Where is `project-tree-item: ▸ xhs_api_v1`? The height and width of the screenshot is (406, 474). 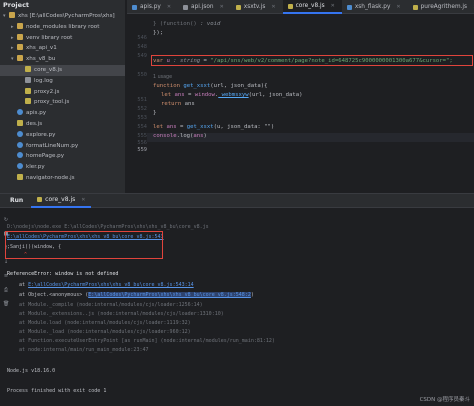 project-tree-item: ▸ xhs_api_v1 is located at coordinates (62, 48).